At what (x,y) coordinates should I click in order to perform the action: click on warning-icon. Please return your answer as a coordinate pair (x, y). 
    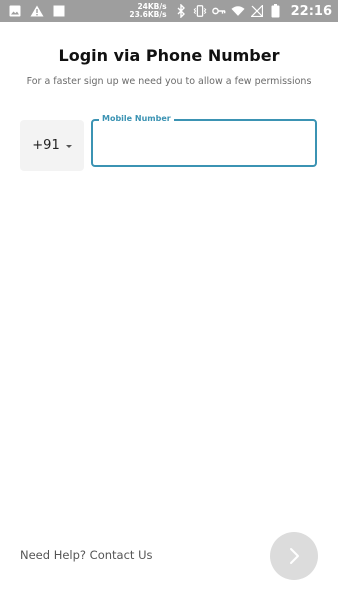
    Looking at the image, I should click on (37, 11).